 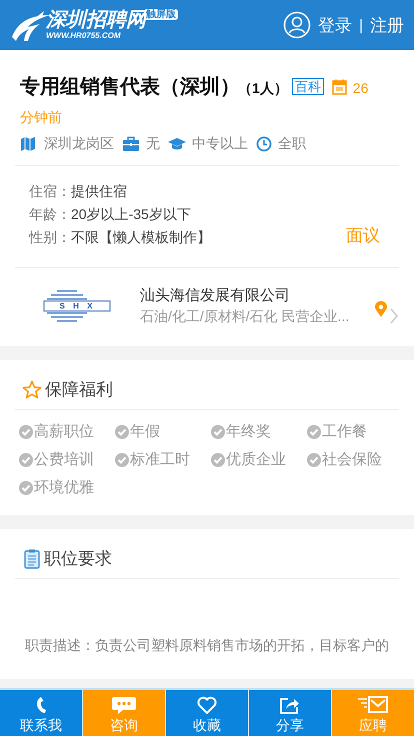 I want to click on map-icon, so click(x=29, y=144).